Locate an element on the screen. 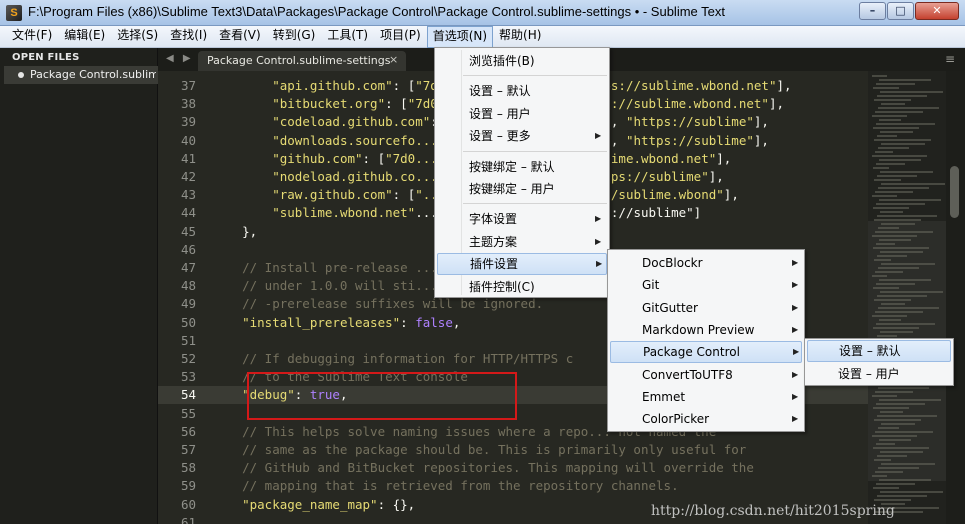 This screenshot has width=965, height=524. preferences-menu-item-3: 设置 – 用户 is located at coordinates (522, 114).